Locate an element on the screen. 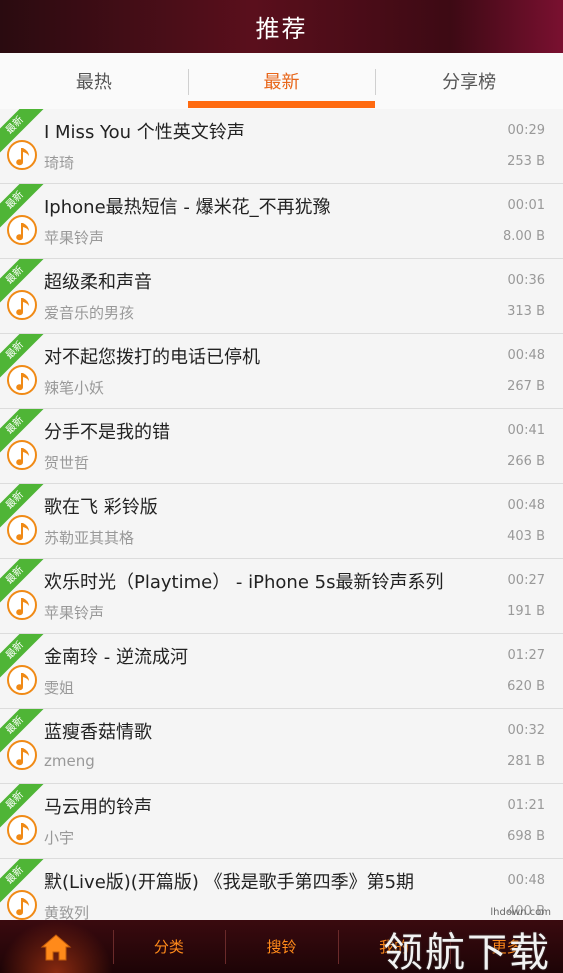 The width and height of the screenshot is (563, 973). song-title: 歌在飞 彩铃版 is located at coordinates (101, 507).